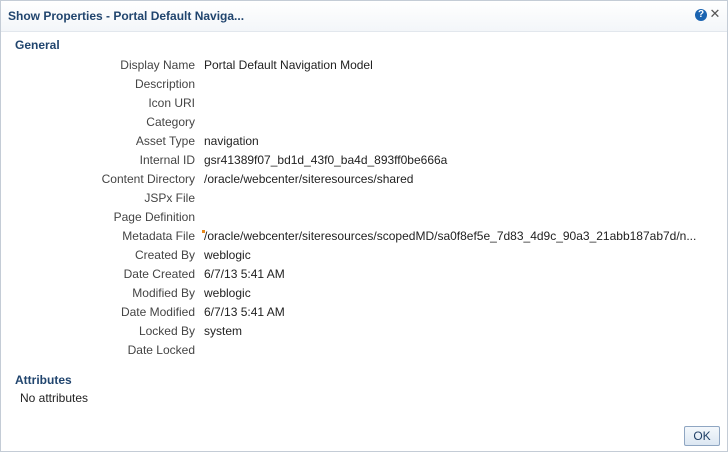 The width and height of the screenshot is (728, 452). What do you see at coordinates (169, 198) in the screenshot?
I see `property-label: JSPx File` at bounding box center [169, 198].